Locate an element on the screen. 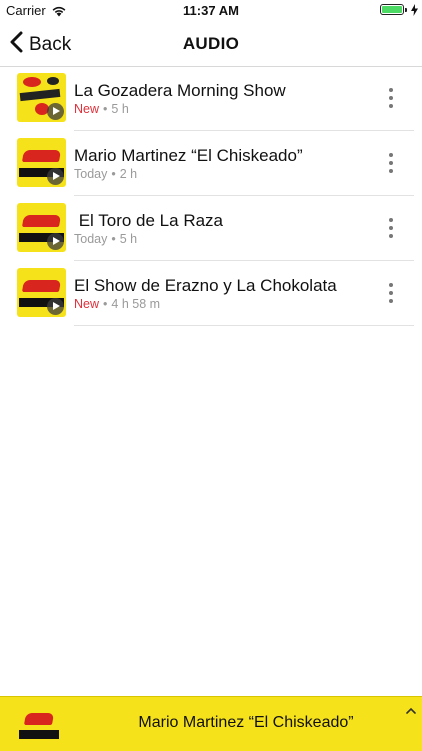 Image resolution: width=422 pixels, height=751 pixels. item-meta: Today • 5 h is located at coordinates (106, 239).